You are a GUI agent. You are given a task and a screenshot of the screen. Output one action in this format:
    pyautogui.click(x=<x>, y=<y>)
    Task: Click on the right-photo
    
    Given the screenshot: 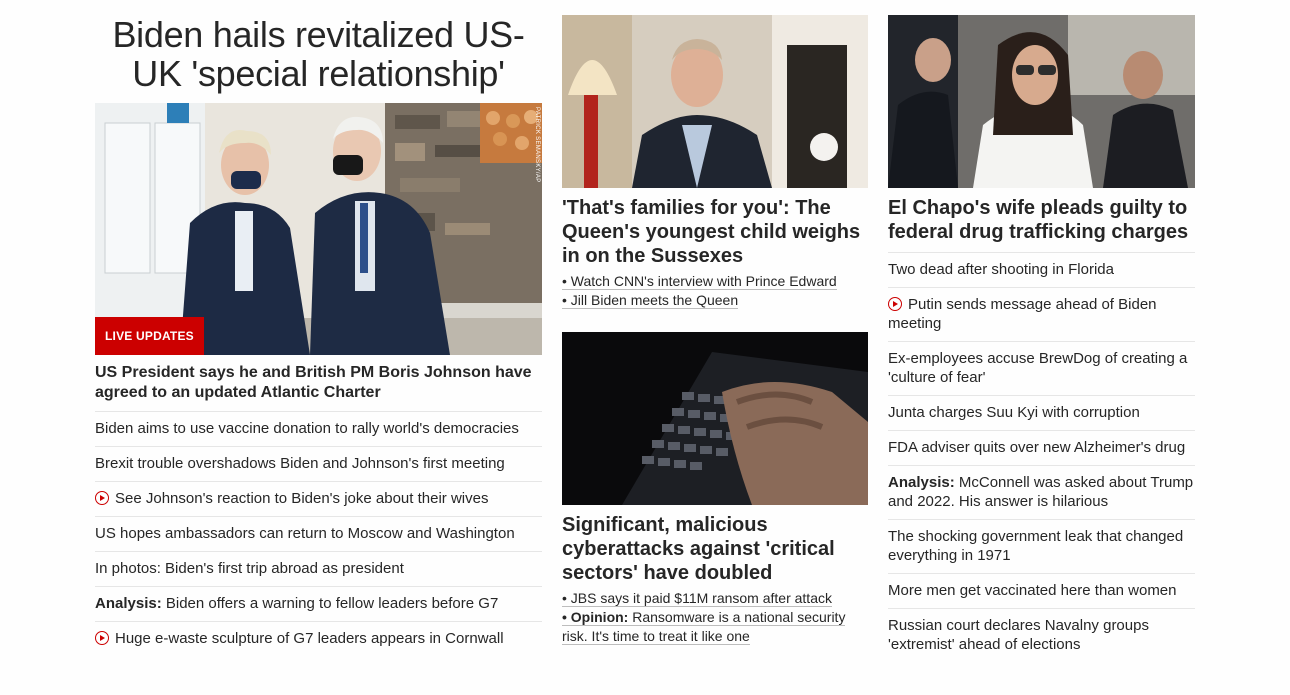 What is the action you would take?
    pyautogui.click(x=1041, y=101)
    